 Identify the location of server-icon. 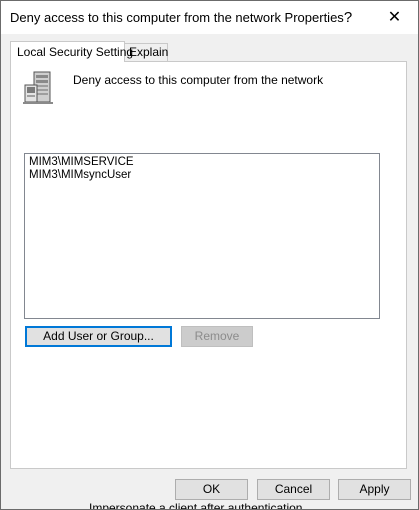
(38, 87).